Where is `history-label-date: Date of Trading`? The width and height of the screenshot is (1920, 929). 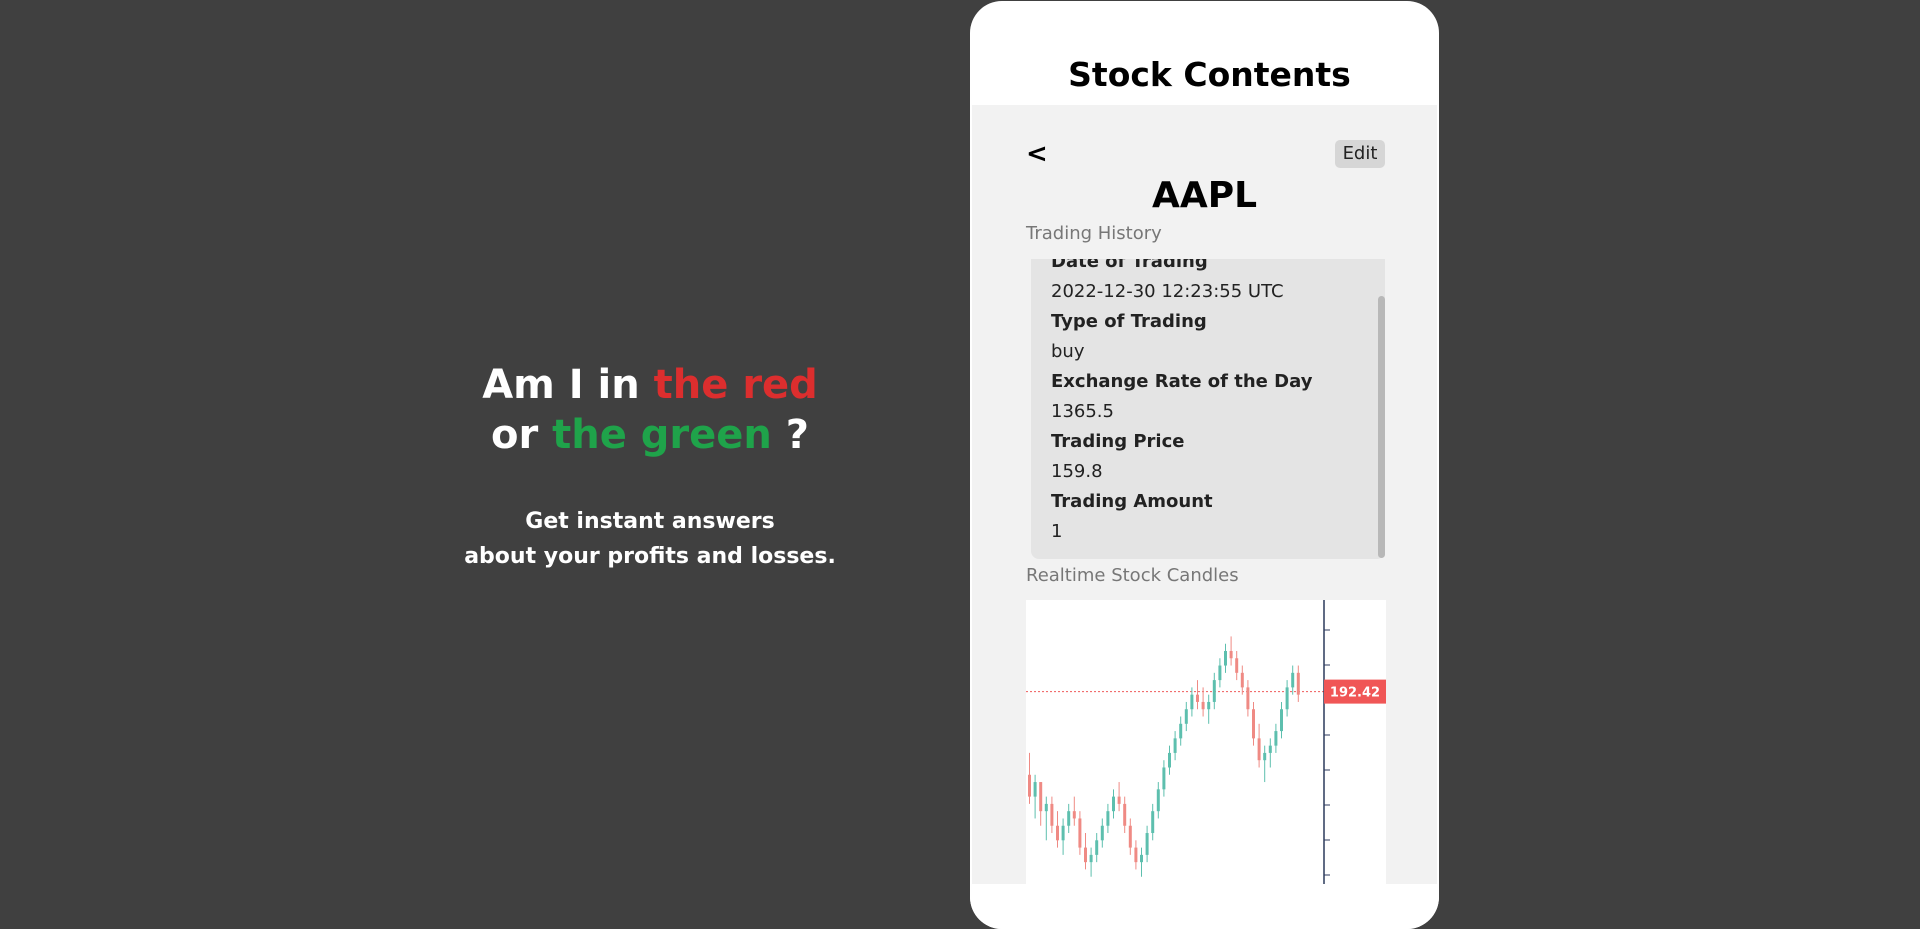
history-label-date: Date of Trading is located at coordinates (1129, 265).